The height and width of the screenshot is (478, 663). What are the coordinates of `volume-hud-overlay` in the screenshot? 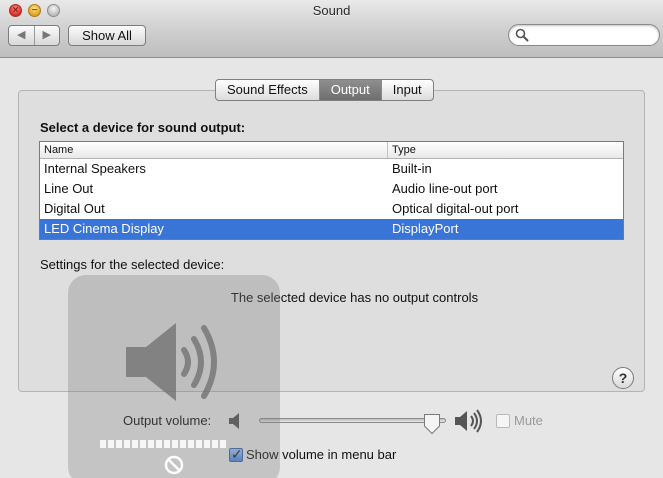 It's located at (174, 376).